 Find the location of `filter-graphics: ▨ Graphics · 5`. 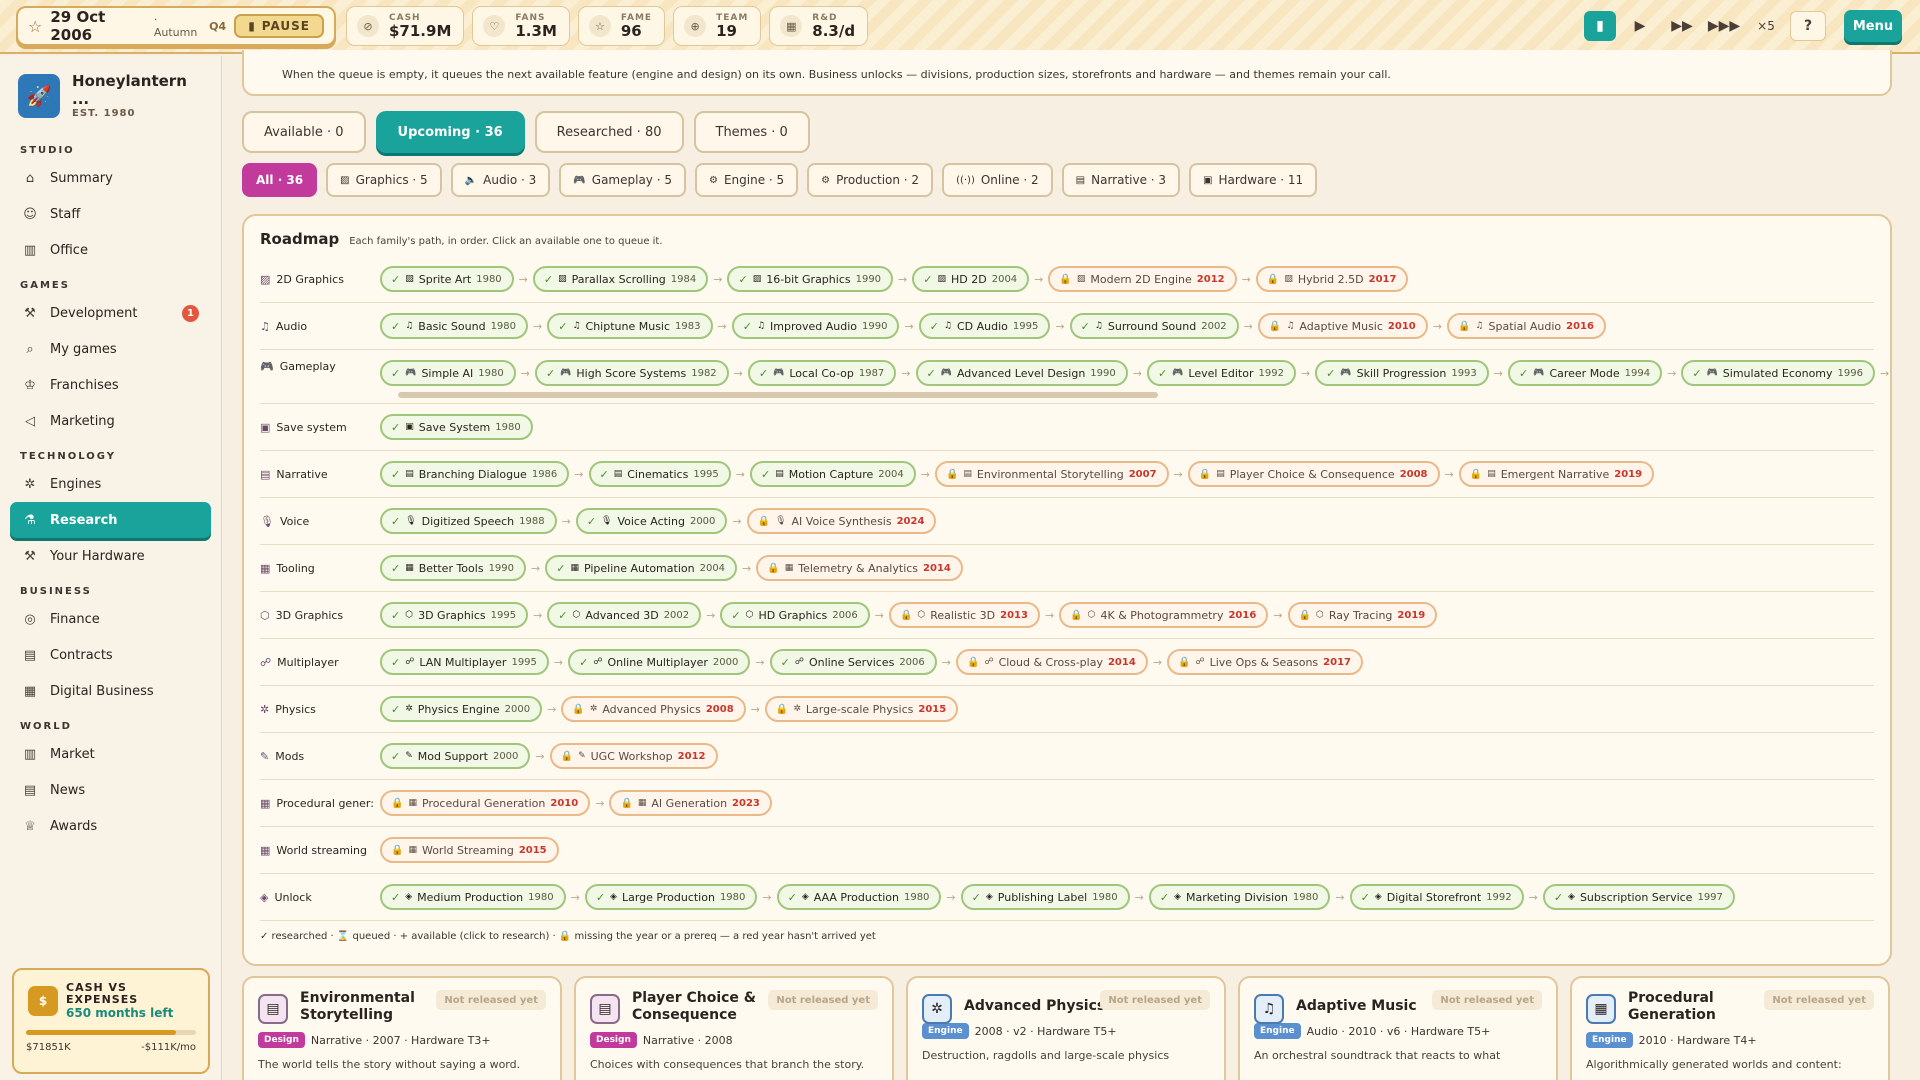

filter-graphics: ▨ Graphics · 5 is located at coordinates (384, 180).